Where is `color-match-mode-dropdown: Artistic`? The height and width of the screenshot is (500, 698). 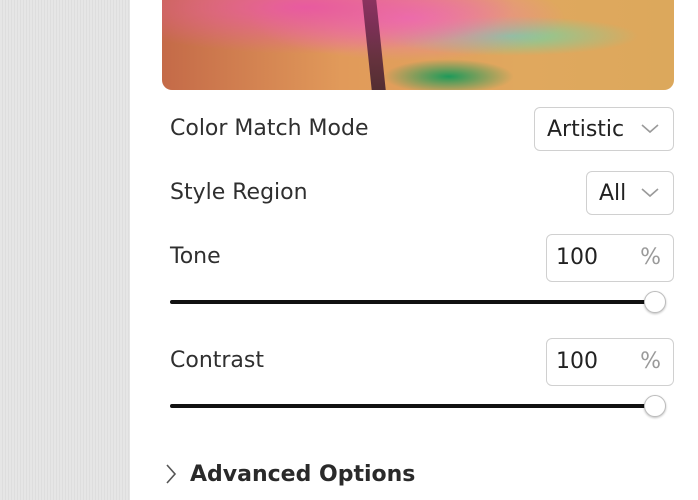 color-match-mode-dropdown: Artistic is located at coordinates (604, 129).